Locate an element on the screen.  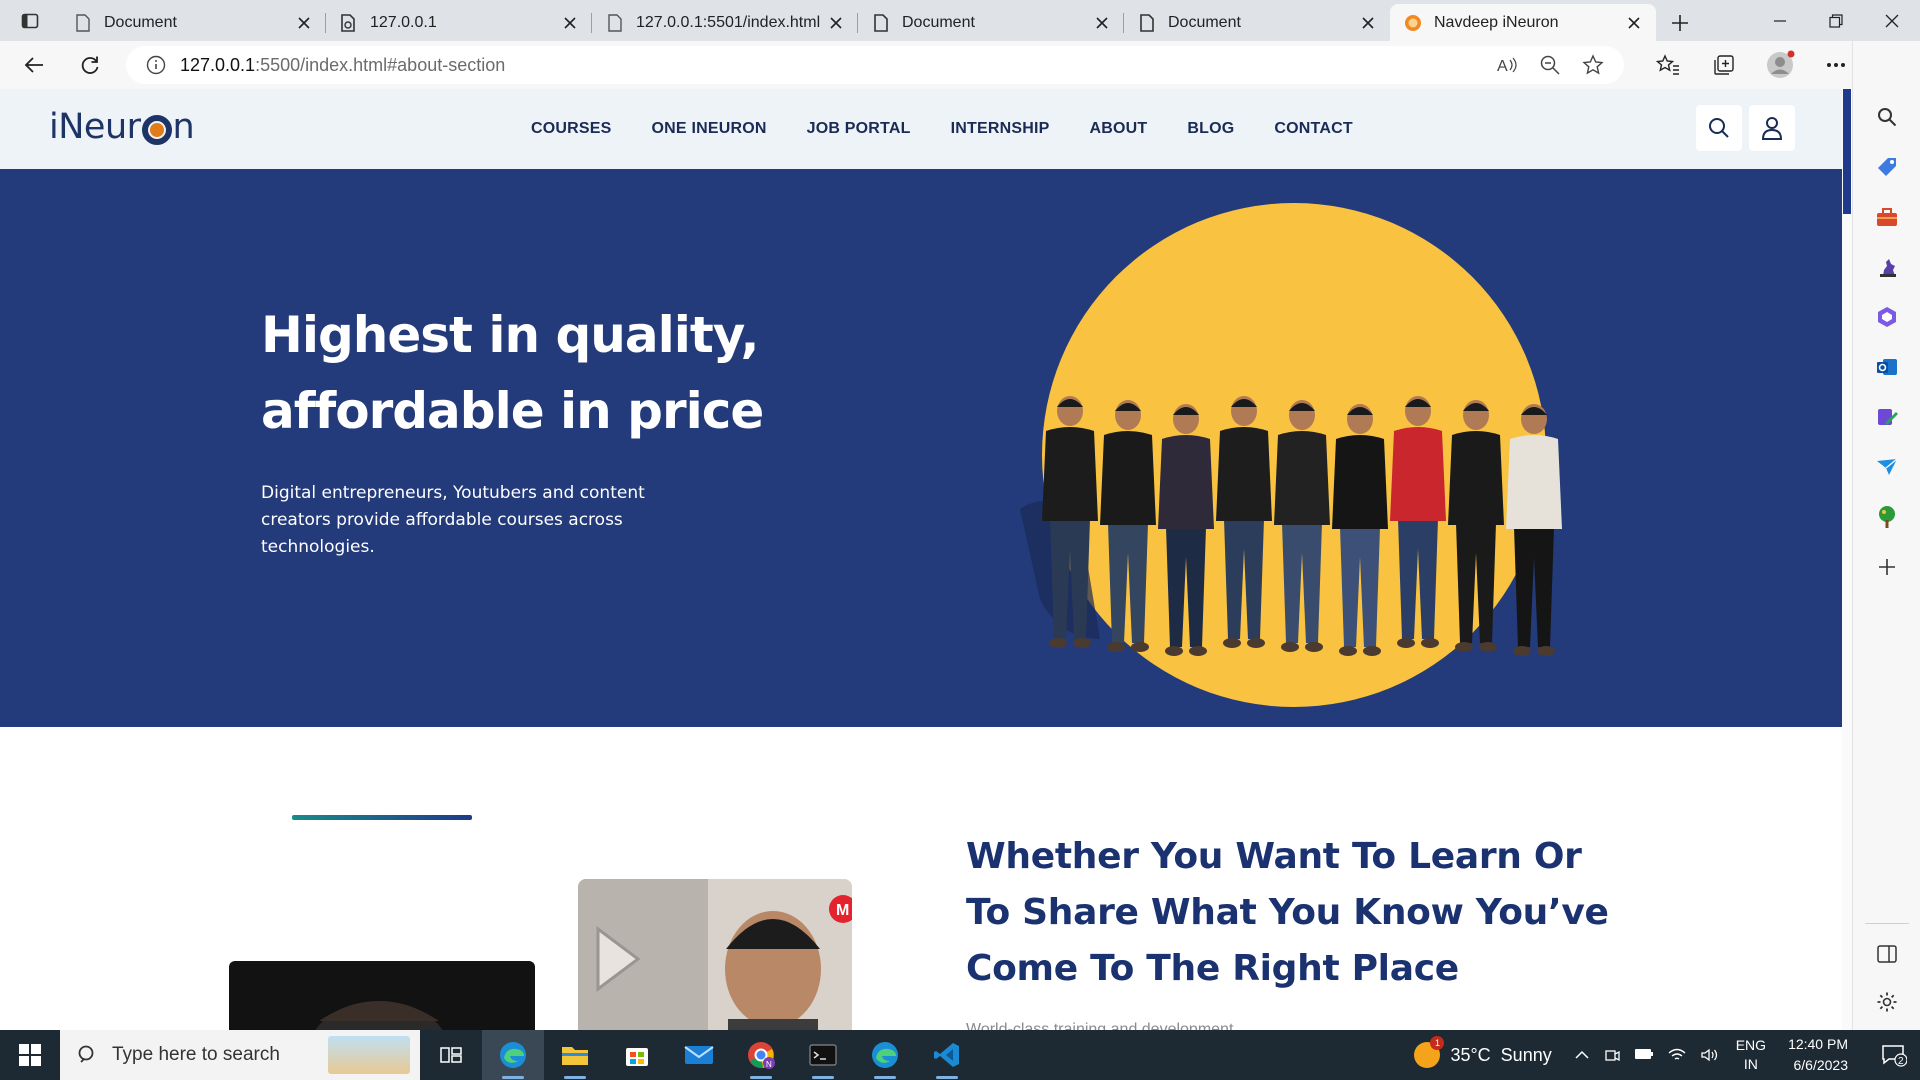
back-button is located at coordinates (34, 65).